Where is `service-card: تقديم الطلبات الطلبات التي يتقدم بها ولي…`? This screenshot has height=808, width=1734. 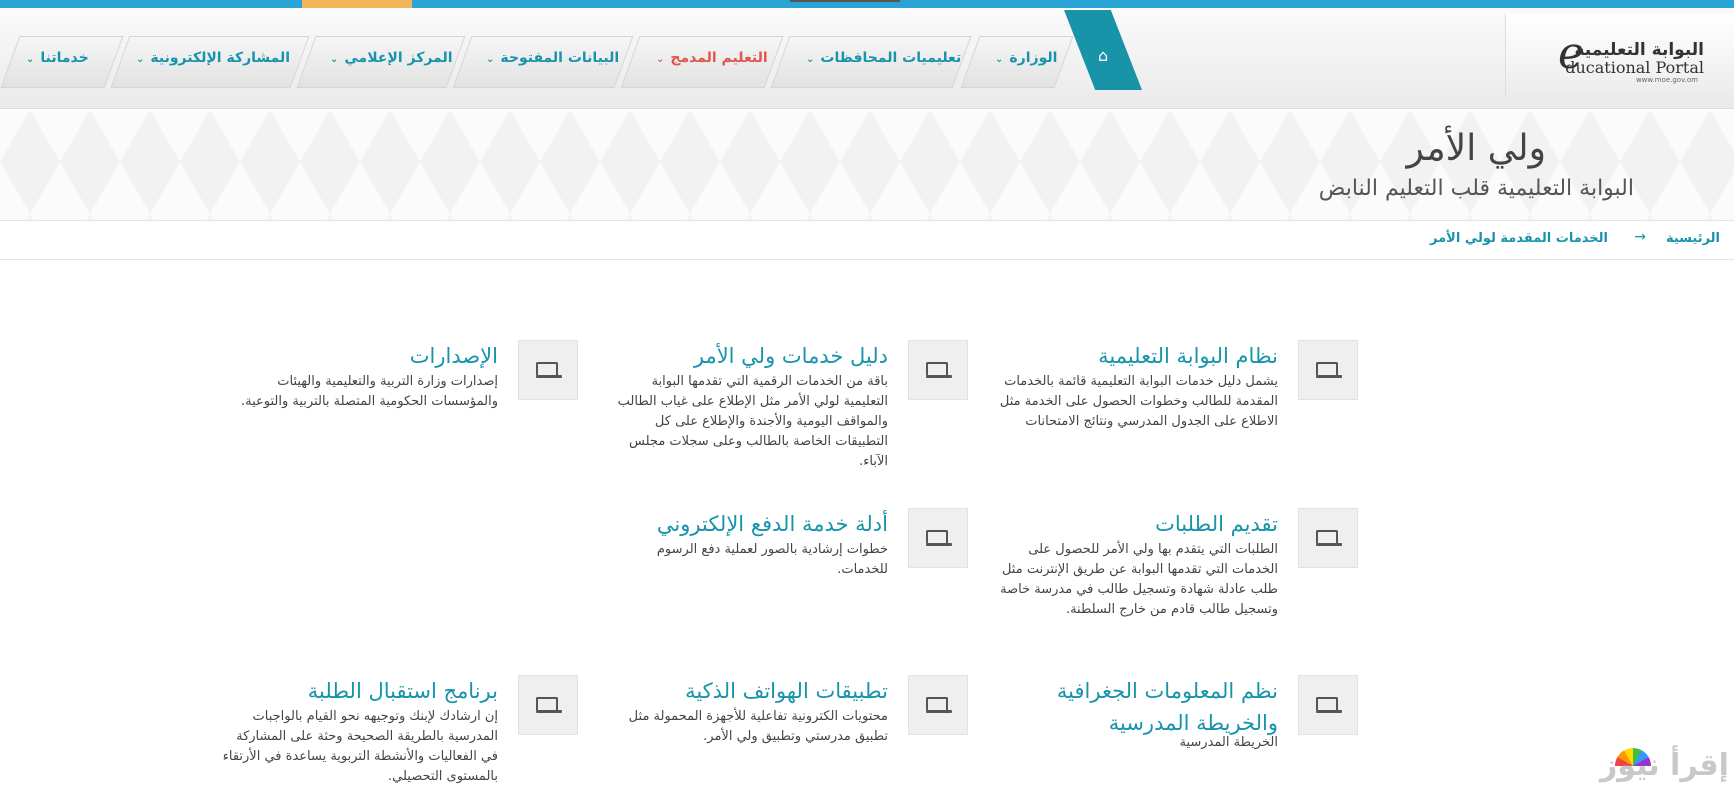
service-card: تقديم الطلبات الطلبات التي يتقدم بها ولي… is located at coordinates (1178, 603).